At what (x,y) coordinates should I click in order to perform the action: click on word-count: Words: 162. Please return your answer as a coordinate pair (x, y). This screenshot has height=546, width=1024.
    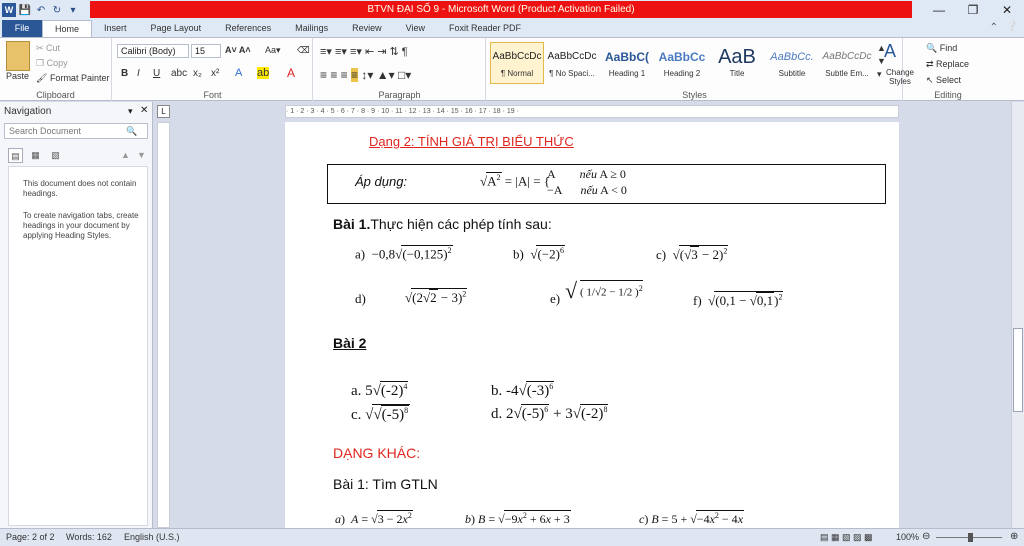
    Looking at the image, I should click on (89, 537).